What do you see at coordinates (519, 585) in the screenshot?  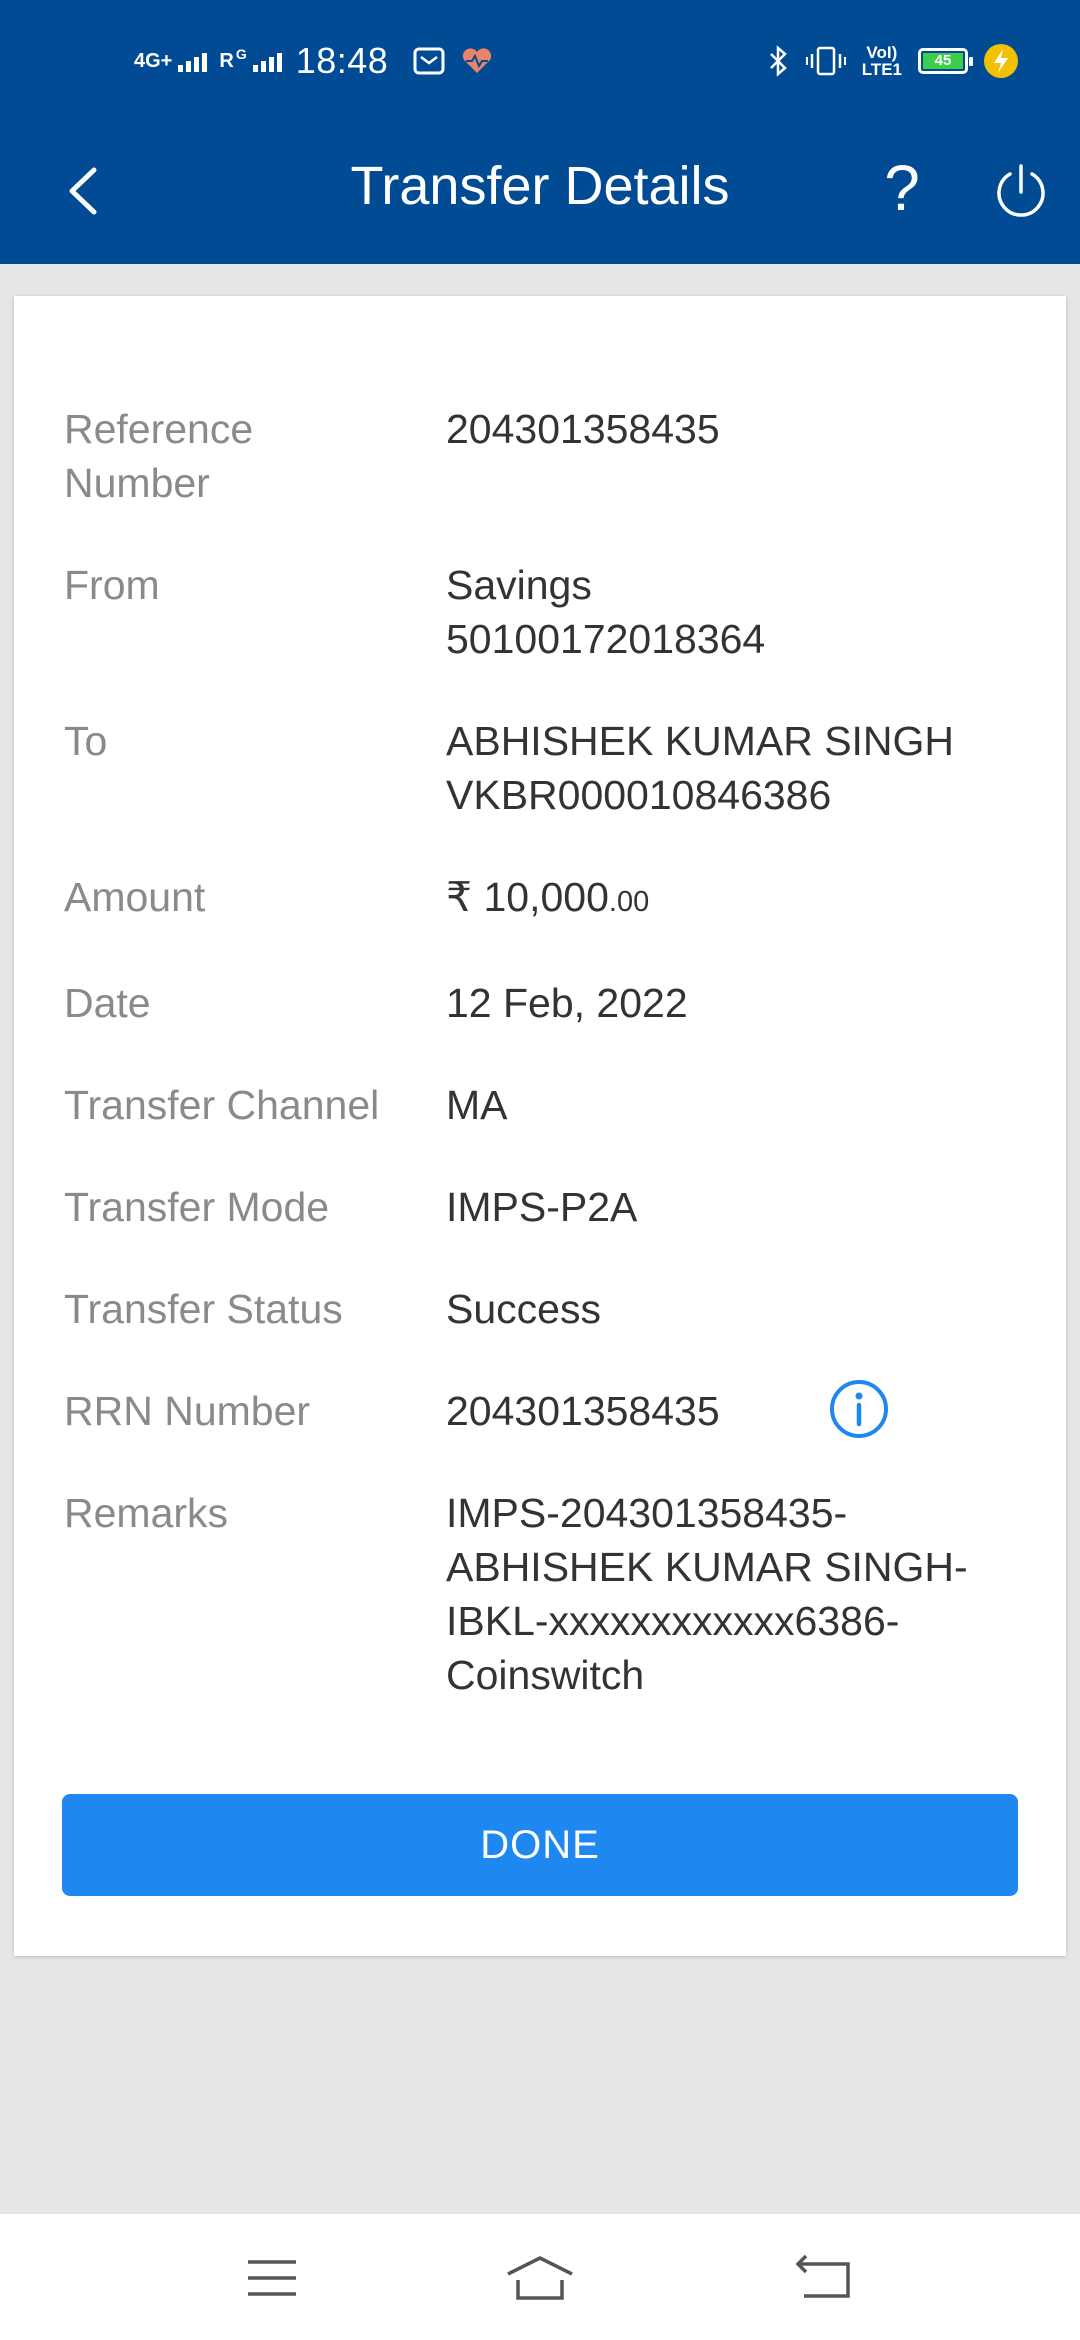 I see `from-account-type: Savings` at bounding box center [519, 585].